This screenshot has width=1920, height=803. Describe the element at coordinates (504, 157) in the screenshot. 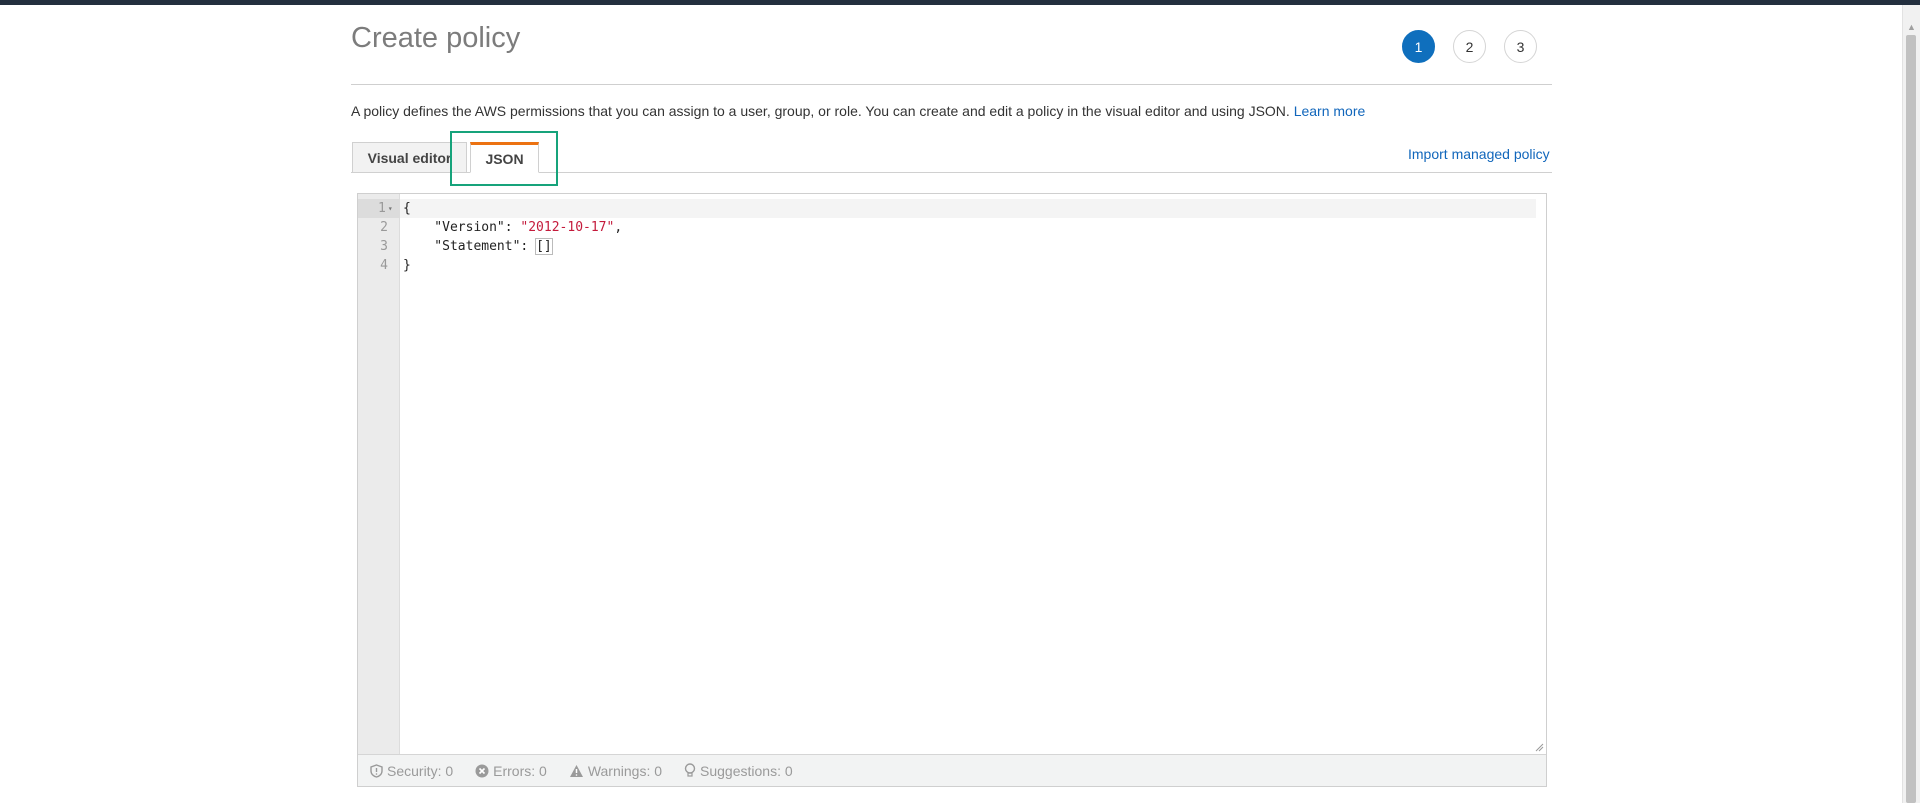

I see `tab-json: JSON` at that location.